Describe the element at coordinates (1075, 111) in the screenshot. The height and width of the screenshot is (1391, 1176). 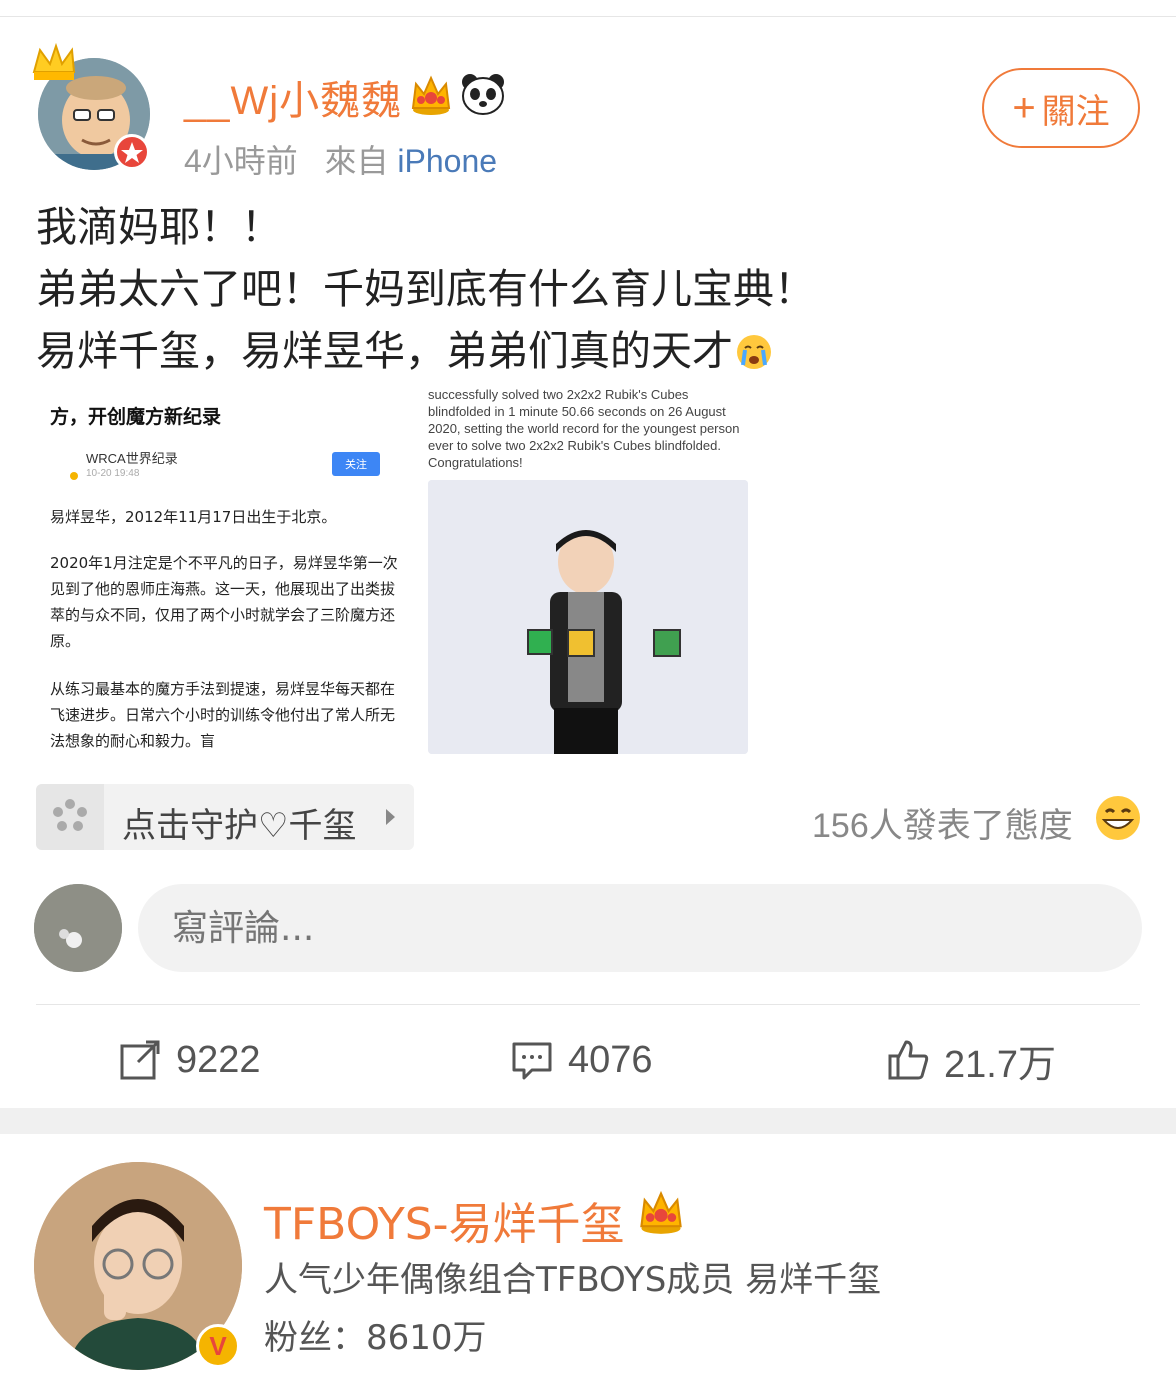
I see `follow-label: 關注` at that location.